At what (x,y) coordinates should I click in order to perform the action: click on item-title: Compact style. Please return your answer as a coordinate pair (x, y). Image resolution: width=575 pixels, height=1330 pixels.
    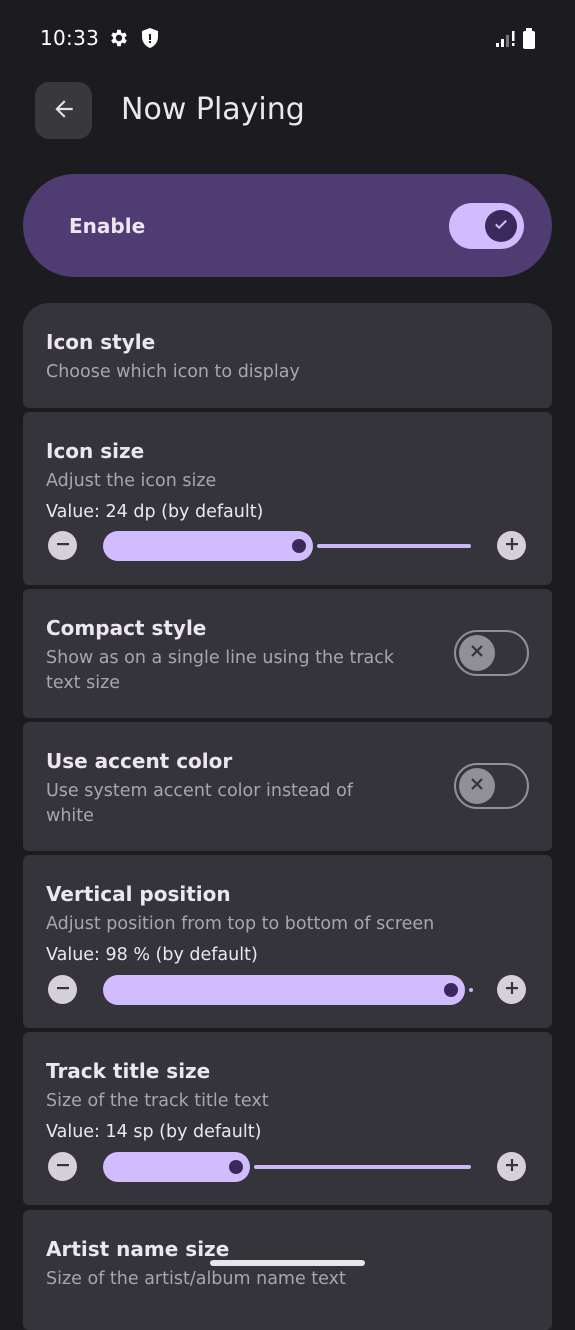
    Looking at the image, I should click on (126, 628).